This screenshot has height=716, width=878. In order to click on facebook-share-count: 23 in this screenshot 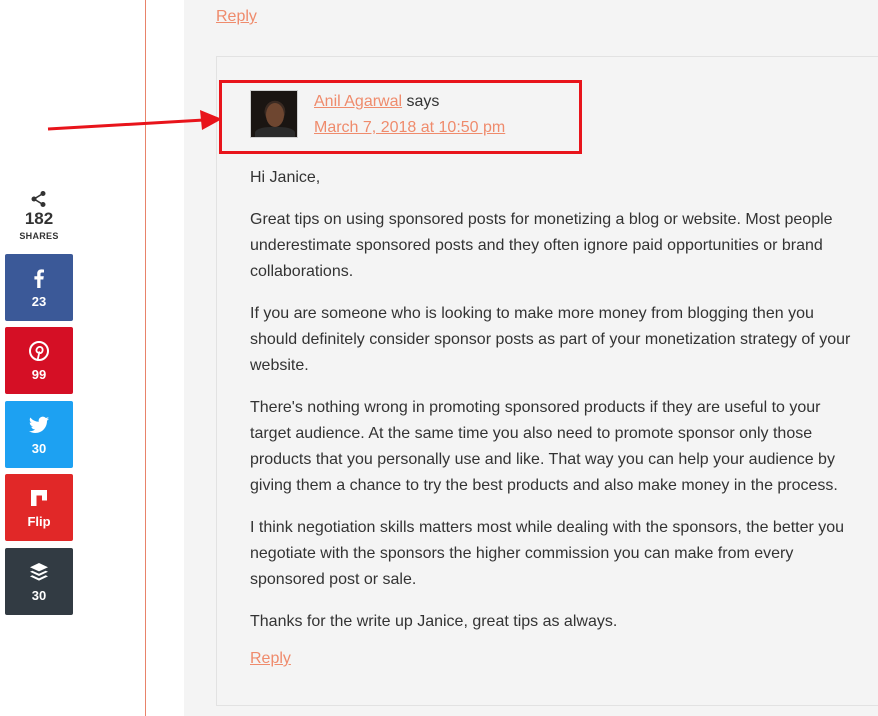, I will do `click(39, 301)`.